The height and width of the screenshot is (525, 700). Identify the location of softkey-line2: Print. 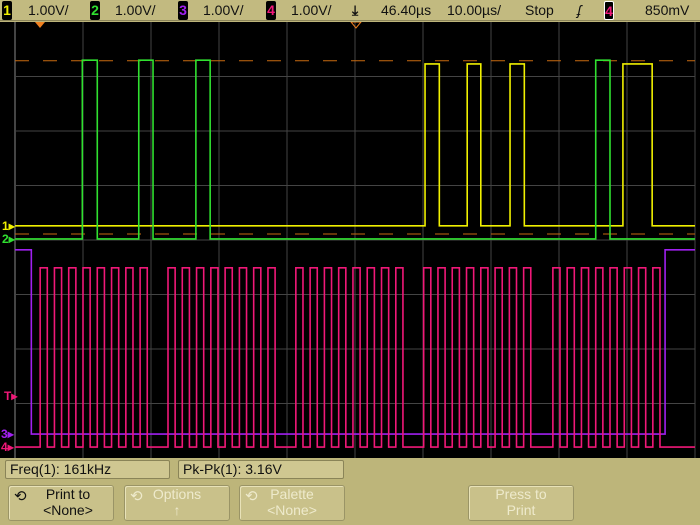
(521, 510).